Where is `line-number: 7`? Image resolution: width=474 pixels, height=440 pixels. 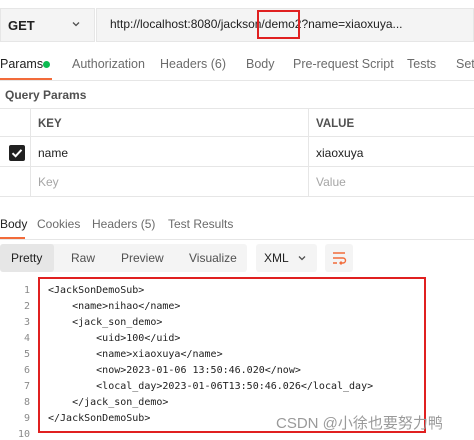 line-number: 7 is located at coordinates (26, 386).